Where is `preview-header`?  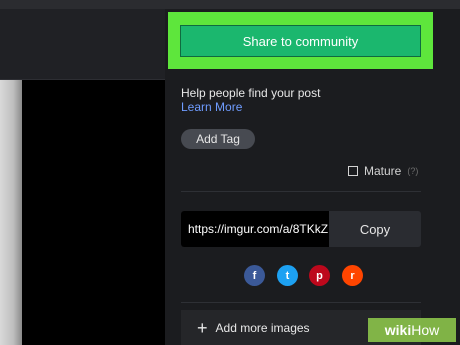
preview-header is located at coordinates (82, 44).